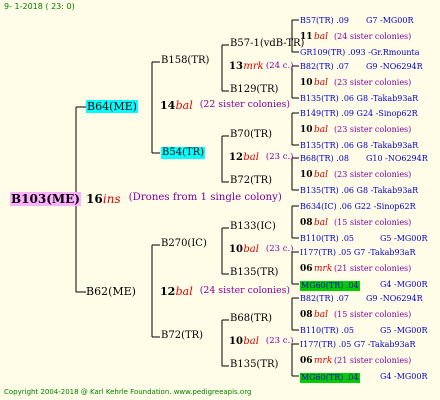  I want to click on colony-note: (24 c.), so click(279, 66).